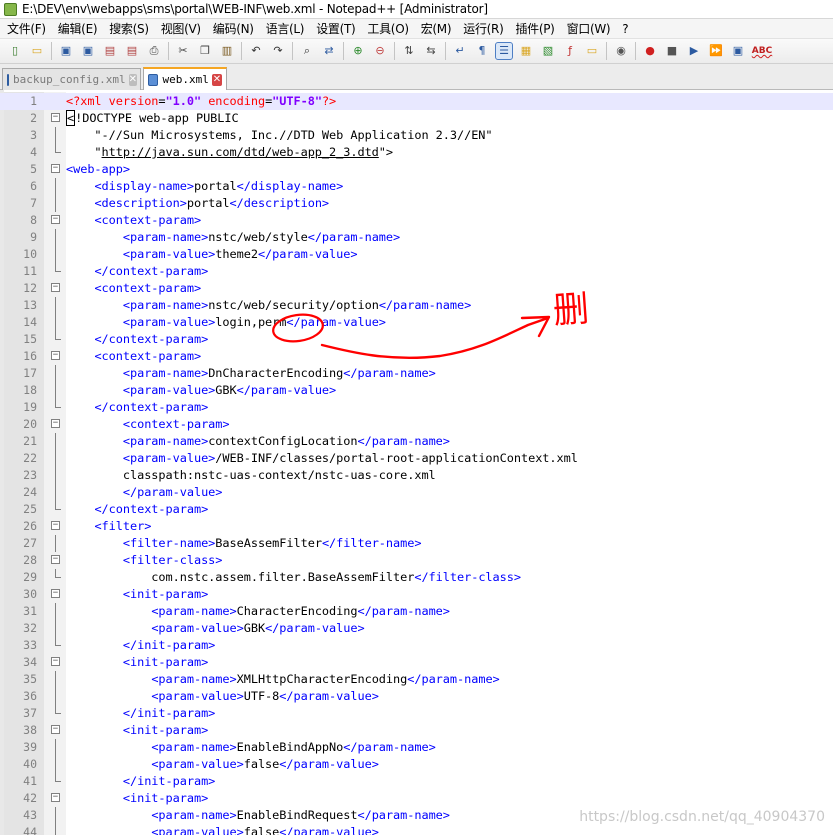 This screenshot has width=833, height=835. What do you see at coordinates (416, 781) in the screenshot?
I see `code-line: 41 </init-param>` at bounding box center [416, 781].